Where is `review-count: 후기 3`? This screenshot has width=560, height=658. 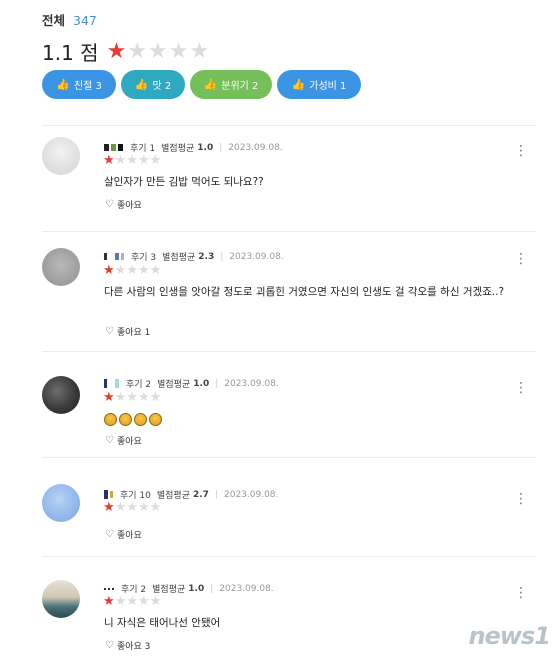 review-count: 후기 3 is located at coordinates (144, 258).